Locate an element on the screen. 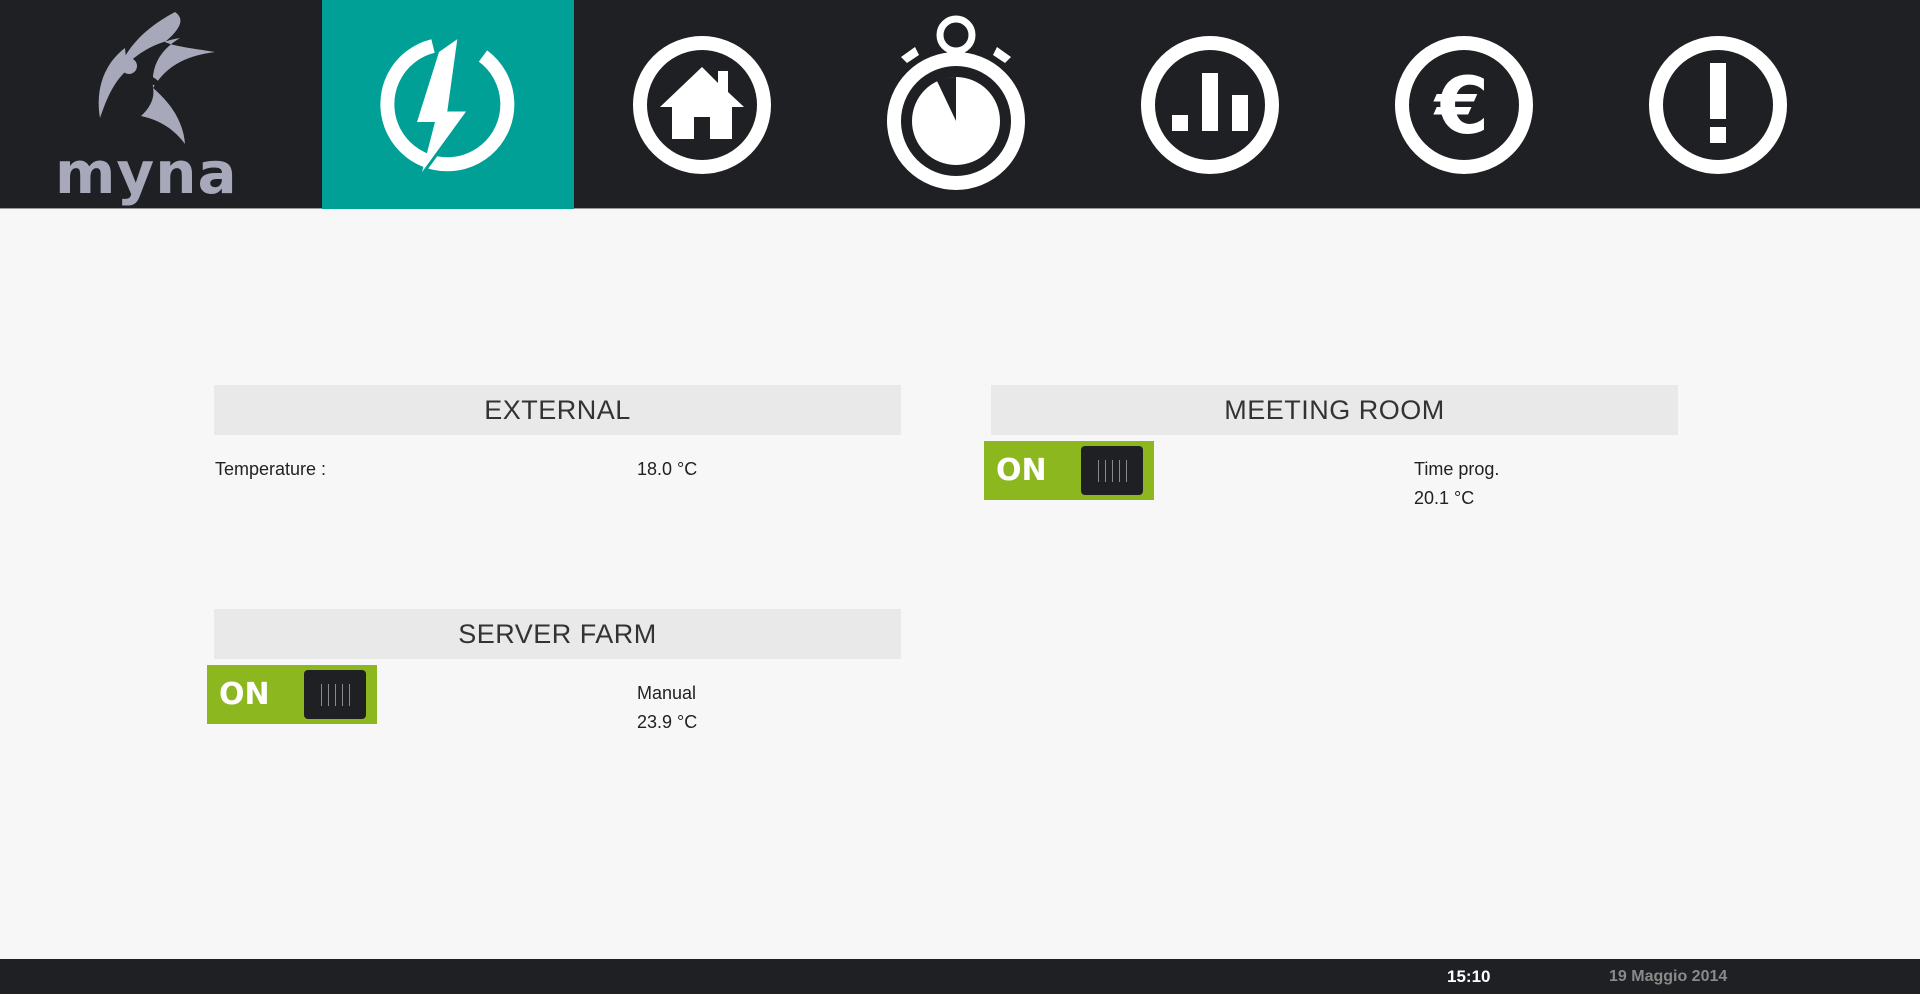  nav-item-alerts is located at coordinates (1718, 104).